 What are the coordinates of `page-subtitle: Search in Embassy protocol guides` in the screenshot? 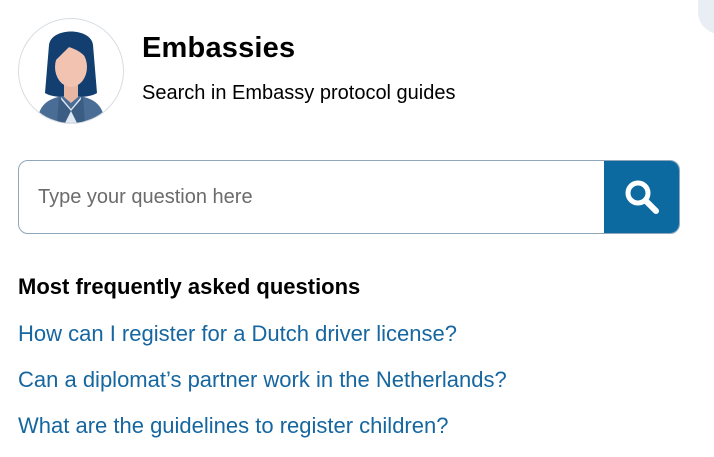 It's located at (299, 93).